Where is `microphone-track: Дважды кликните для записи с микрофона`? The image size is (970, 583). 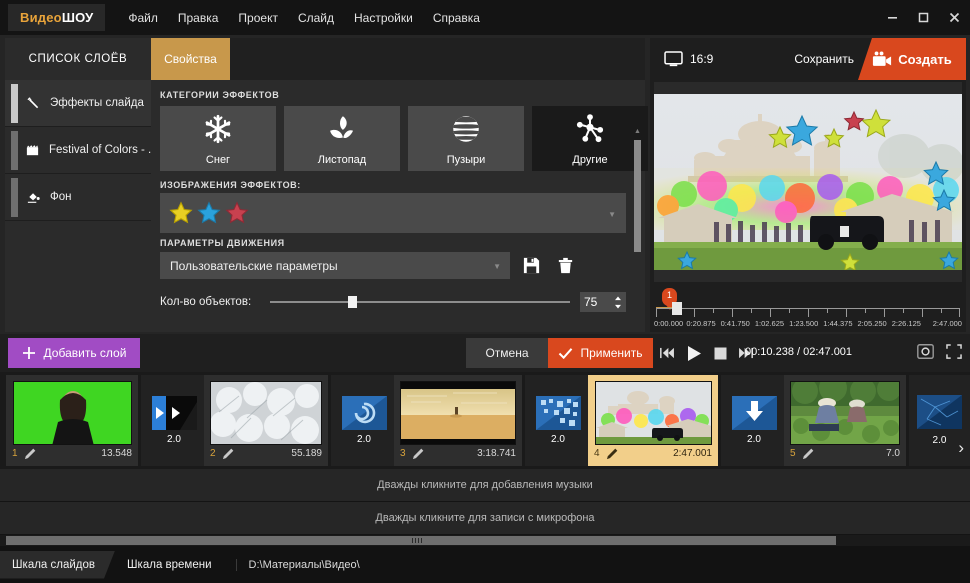 microphone-track: Дважды кликните для записи с микрофона is located at coordinates (485, 518).